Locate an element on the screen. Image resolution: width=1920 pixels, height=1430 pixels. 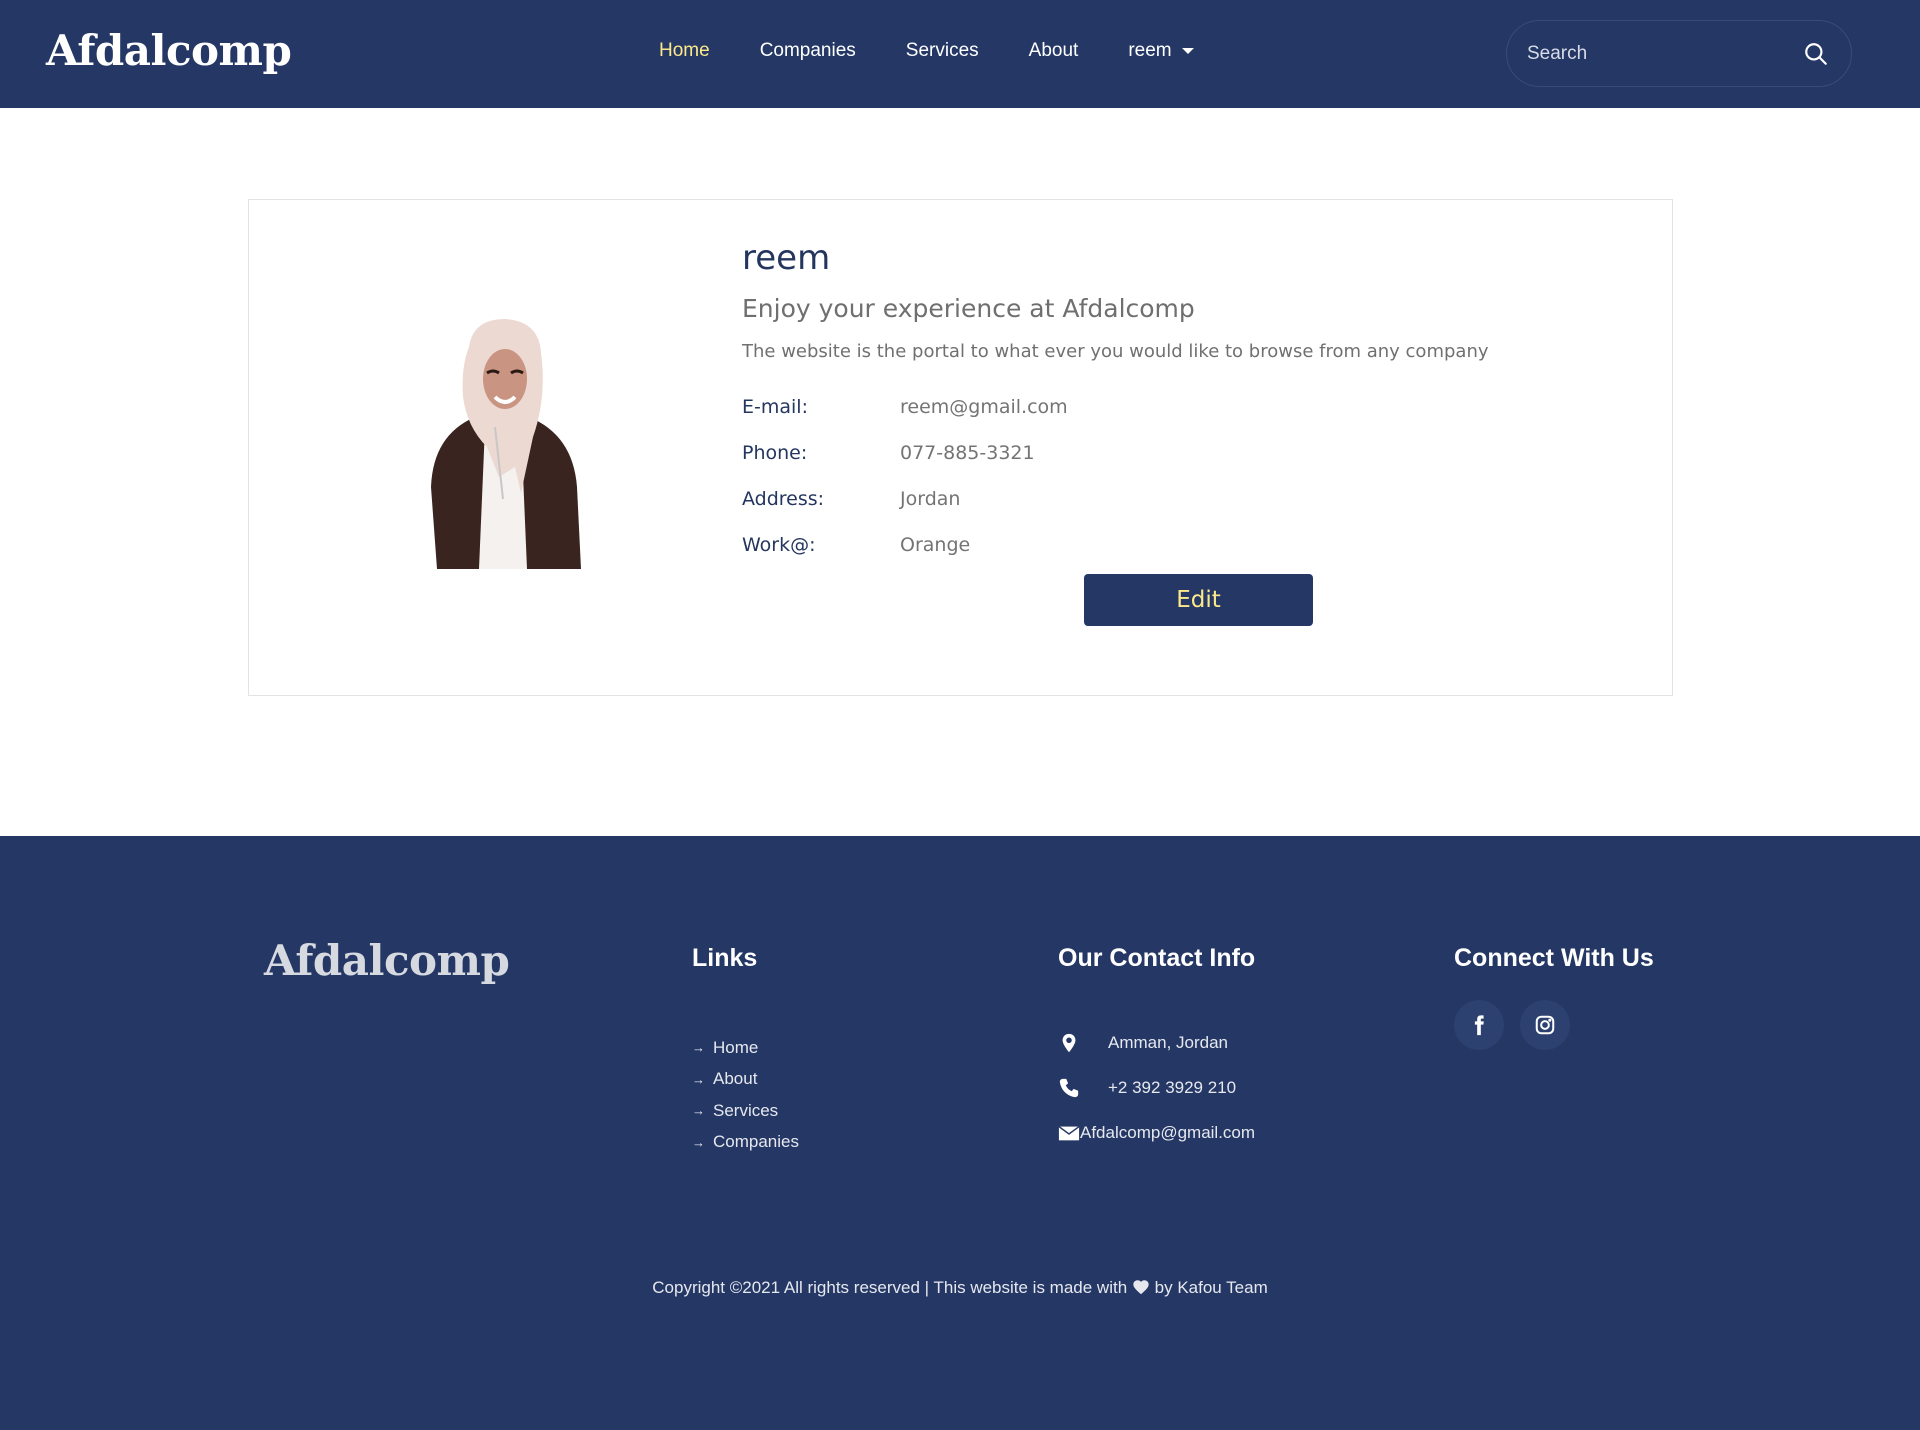
envelope-icon is located at coordinates (1069, 1133).